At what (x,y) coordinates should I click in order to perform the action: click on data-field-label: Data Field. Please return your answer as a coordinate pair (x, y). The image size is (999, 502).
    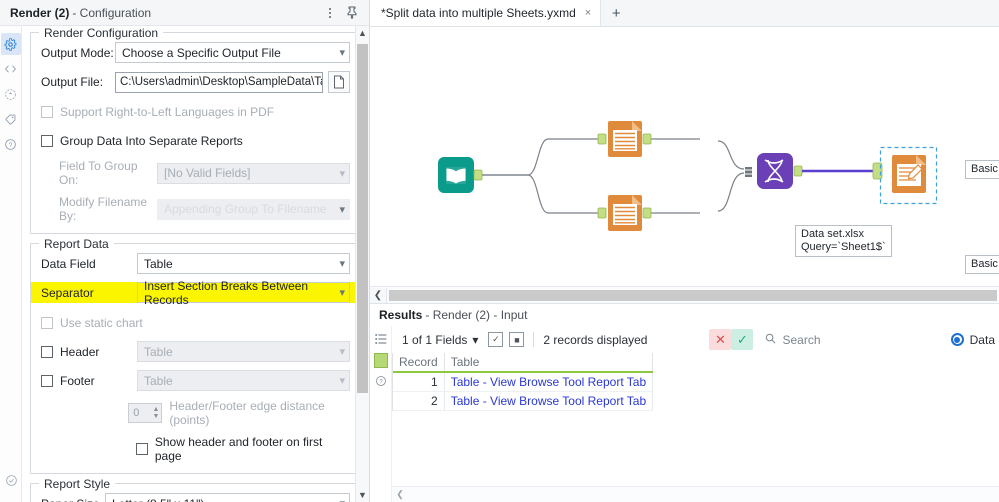
    Looking at the image, I should click on (68, 263).